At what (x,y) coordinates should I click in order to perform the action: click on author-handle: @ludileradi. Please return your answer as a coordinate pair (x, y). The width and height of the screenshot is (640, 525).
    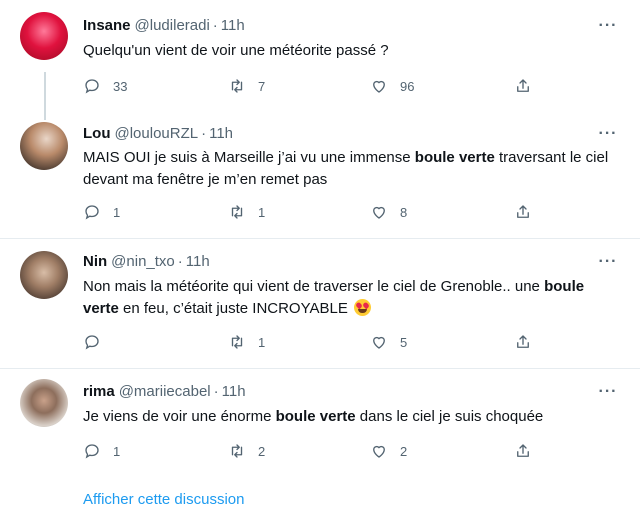
    Looking at the image, I should click on (172, 25).